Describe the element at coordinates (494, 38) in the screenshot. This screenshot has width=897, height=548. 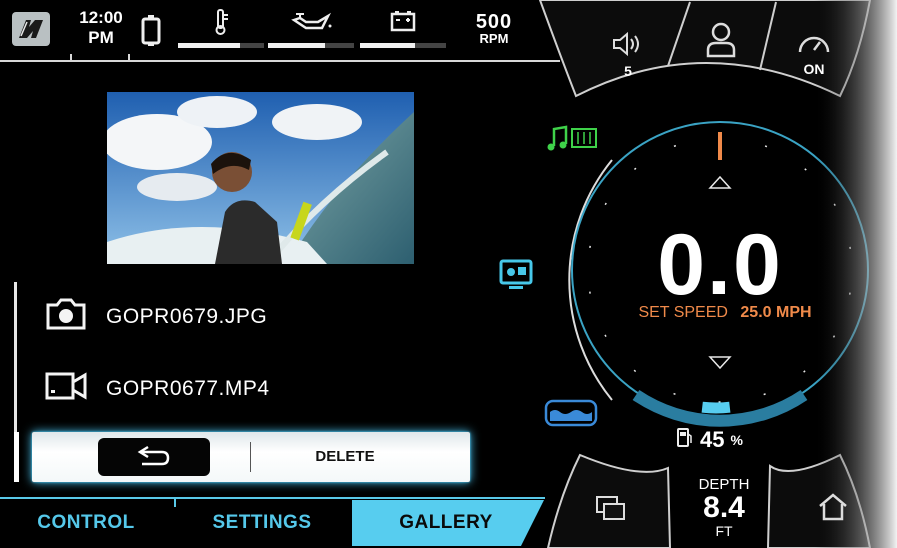
I see `rpm-unit: RPM` at that location.